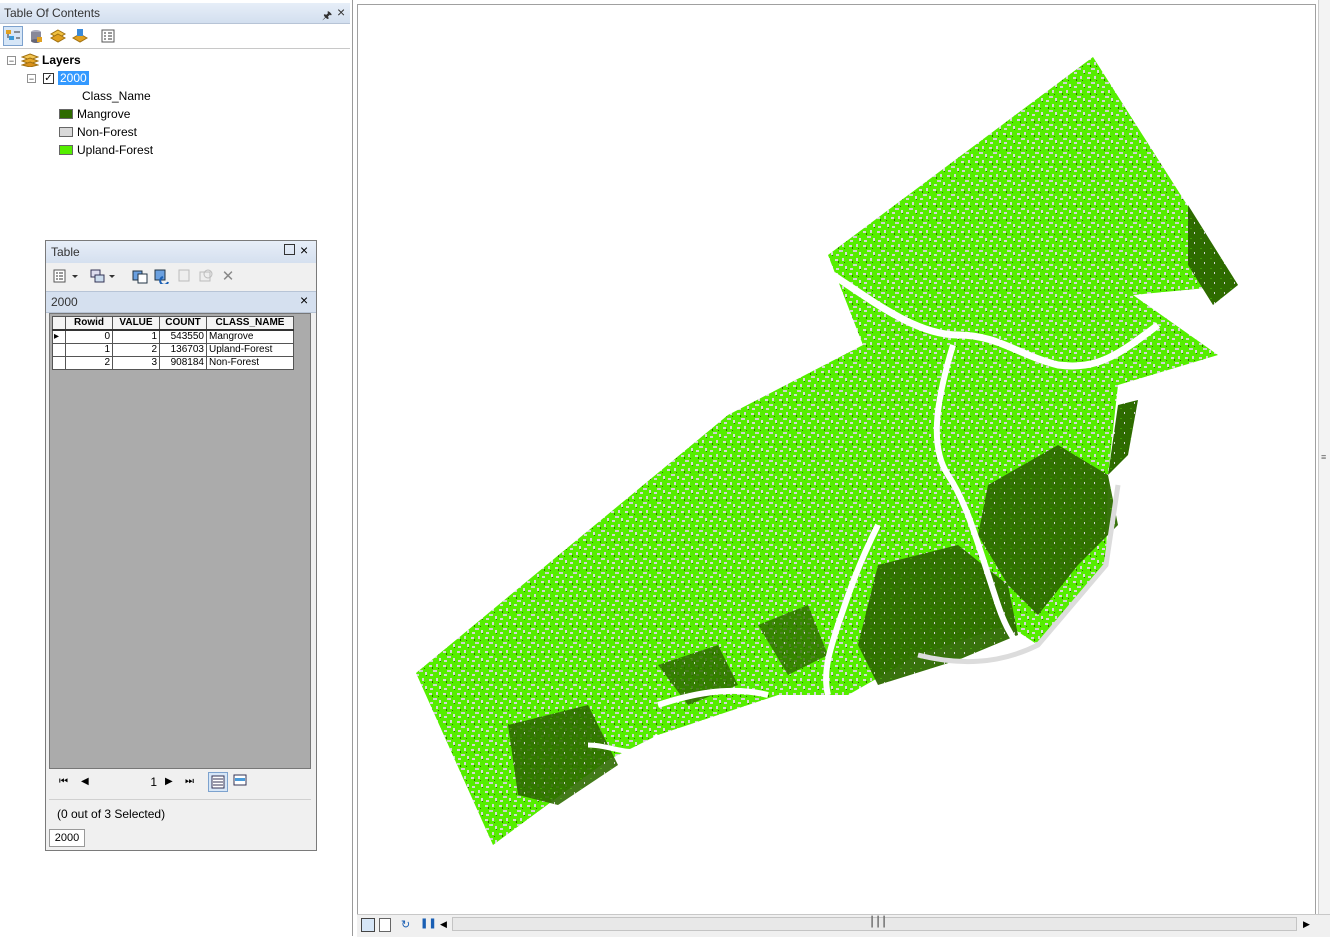 The height and width of the screenshot is (937, 1330). Describe the element at coordinates (184, 276) in the screenshot. I see `clear-selection-icon` at that location.